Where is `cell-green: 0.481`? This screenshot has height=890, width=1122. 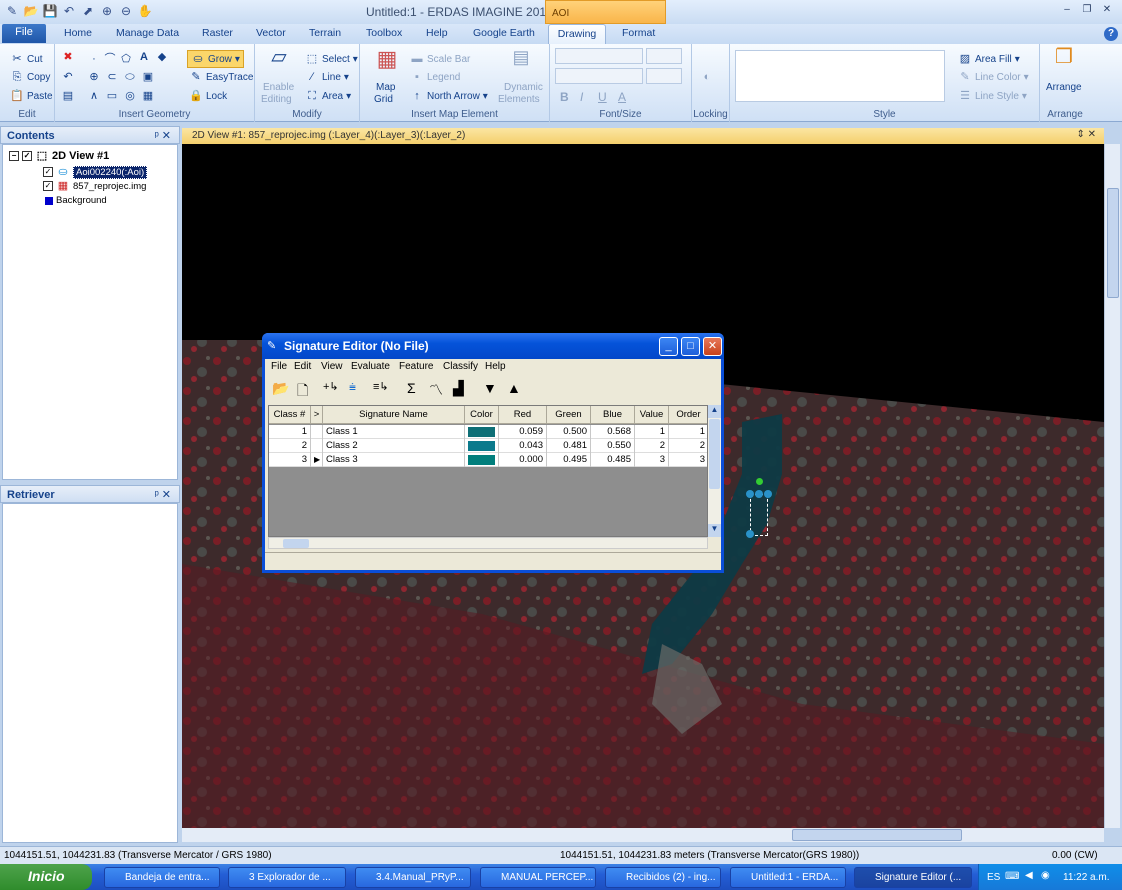
cell-green: 0.481 is located at coordinates (569, 446).